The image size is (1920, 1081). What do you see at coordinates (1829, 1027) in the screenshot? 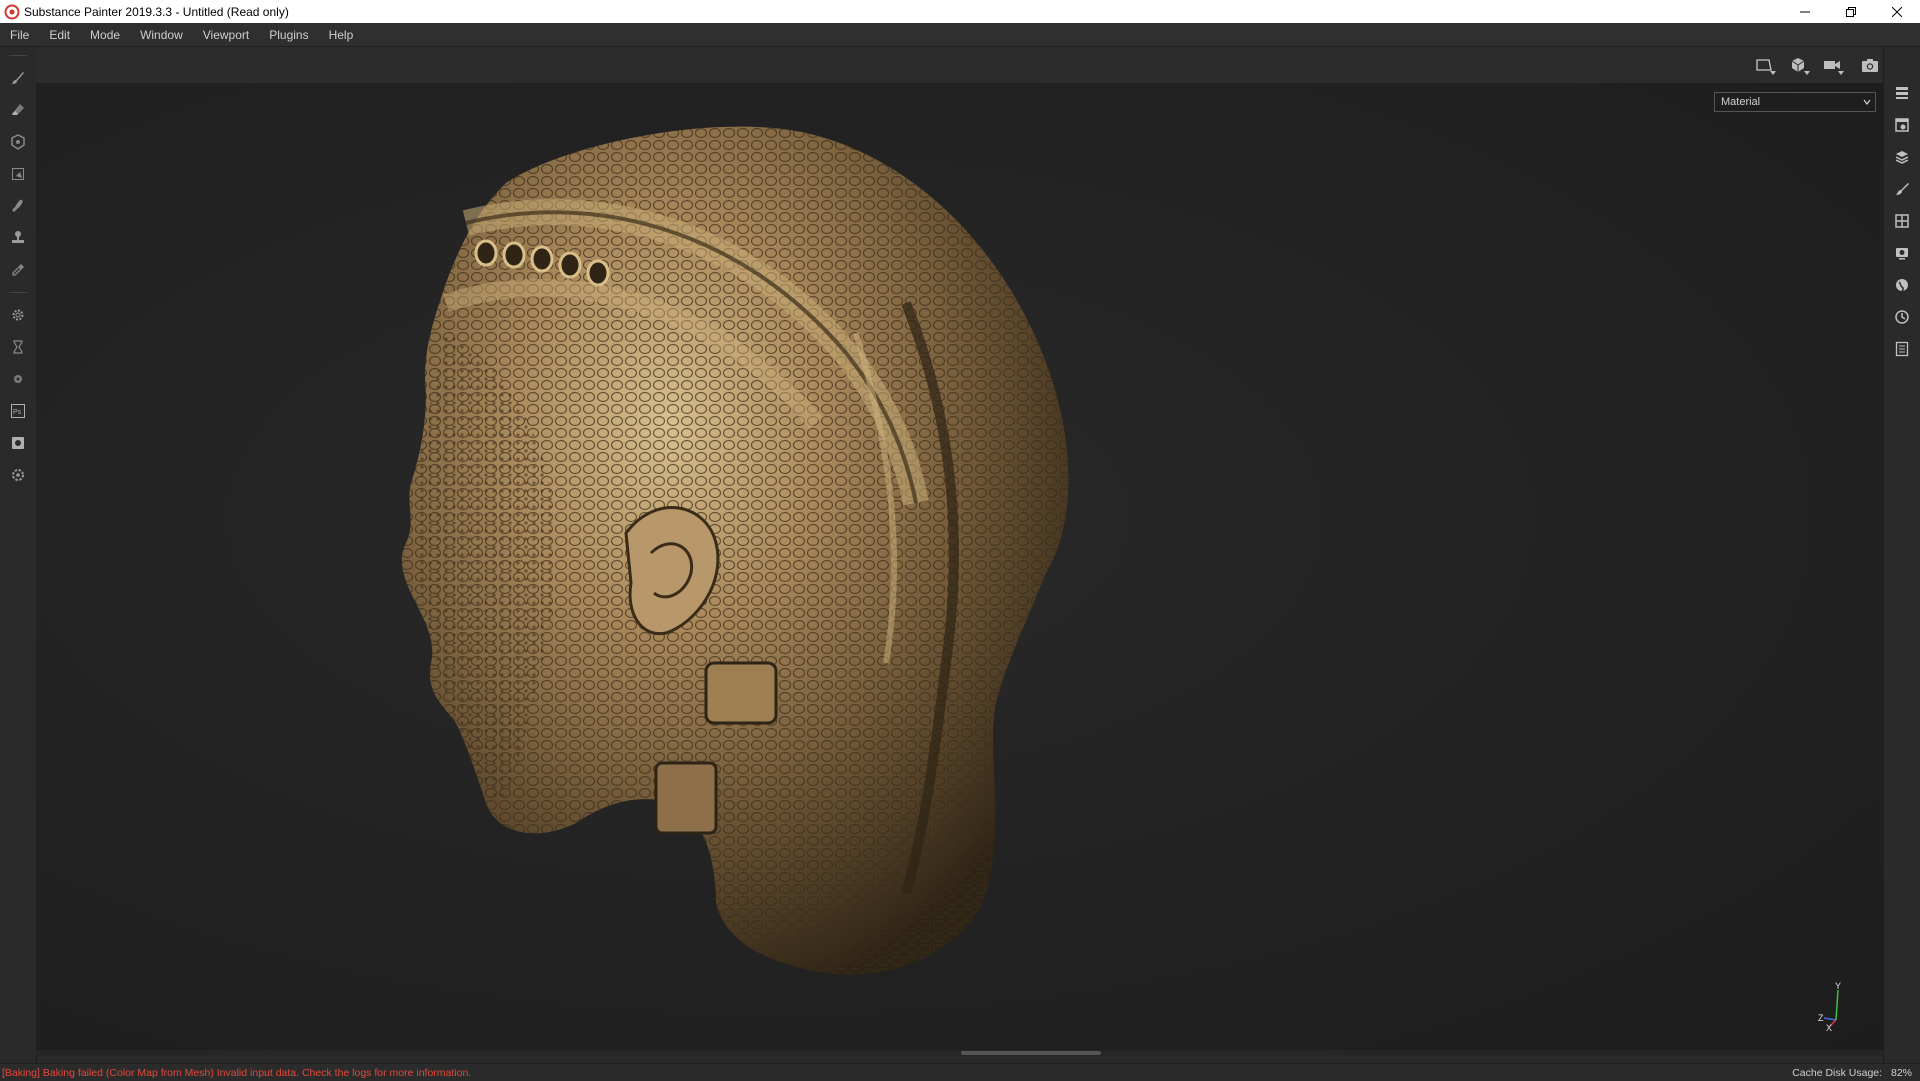
I see `axis-x-label: X` at bounding box center [1829, 1027].